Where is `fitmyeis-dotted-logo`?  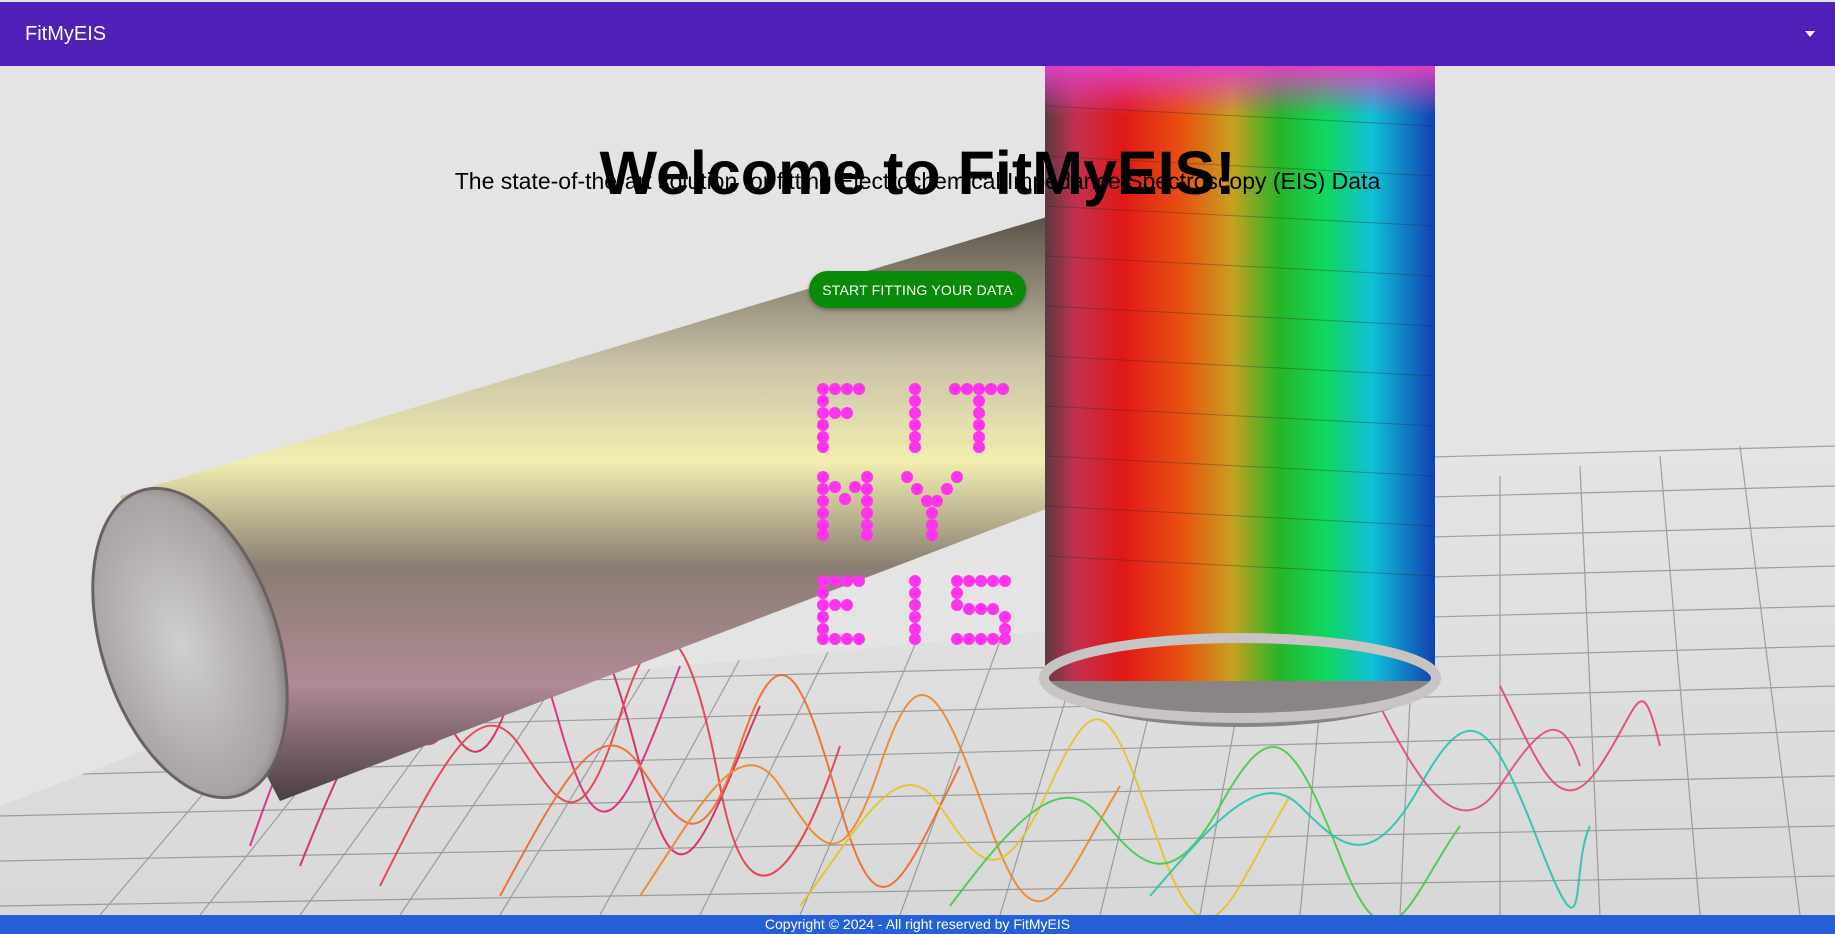
fitmyeis-dotted-logo is located at coordinates (914, 514).